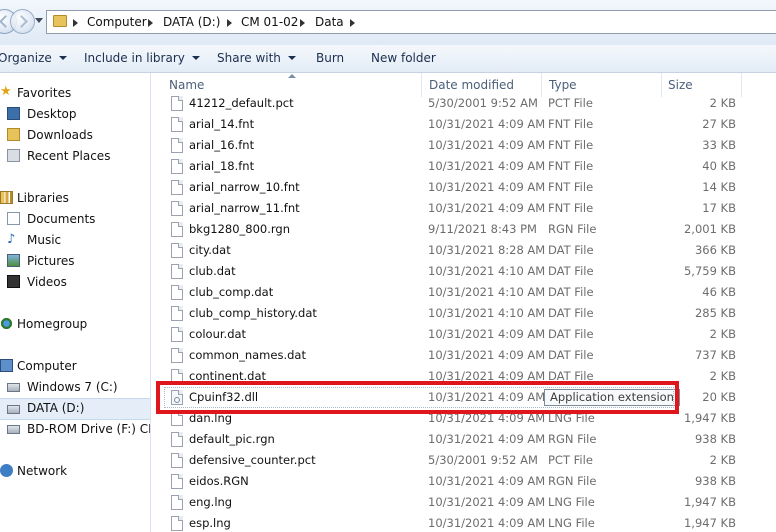 This screenshot has width=776, height=532. What do you see at coordinates (719, 166) in the screenshot?
I see `file-size: 40 KB` at bounding box center [719, 166].